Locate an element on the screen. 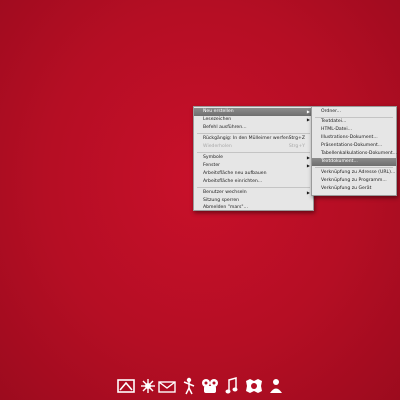  menu-item-bookmarks: Lesezeichen ▶ is located at coordinates (253, 120).